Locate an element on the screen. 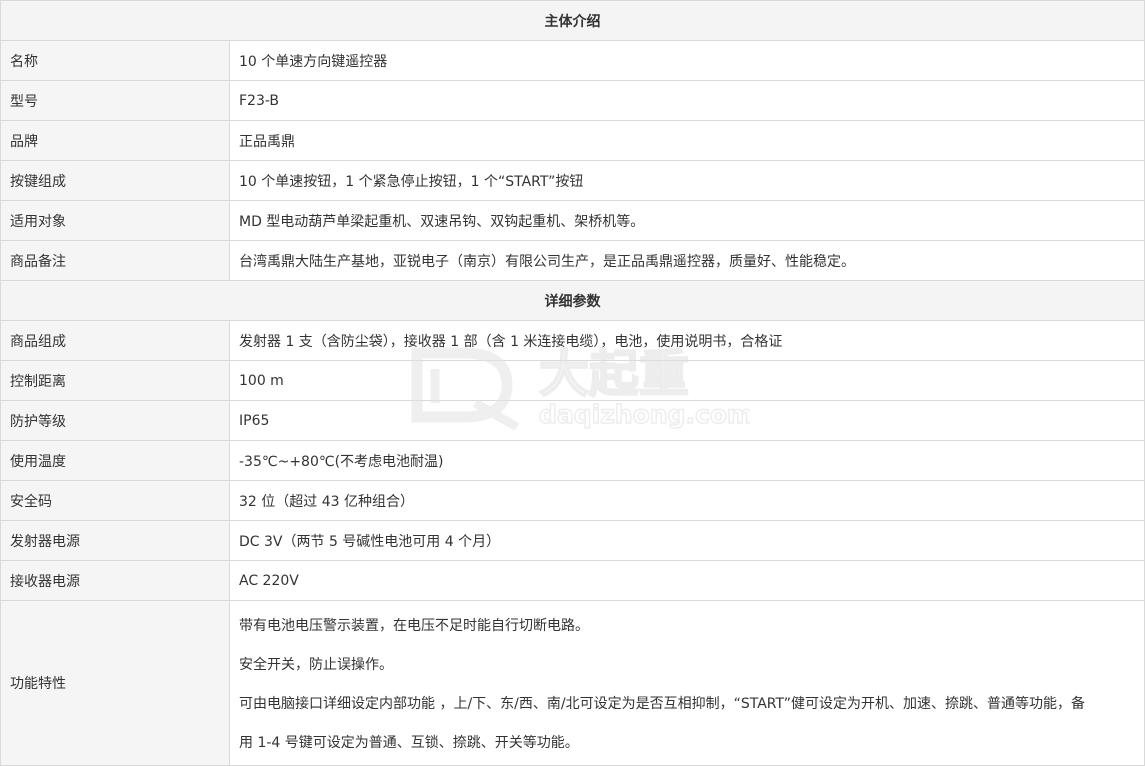  table-row: 安全码 32 位（超过 43 亿种组合） is located at coordinates (572, 500).